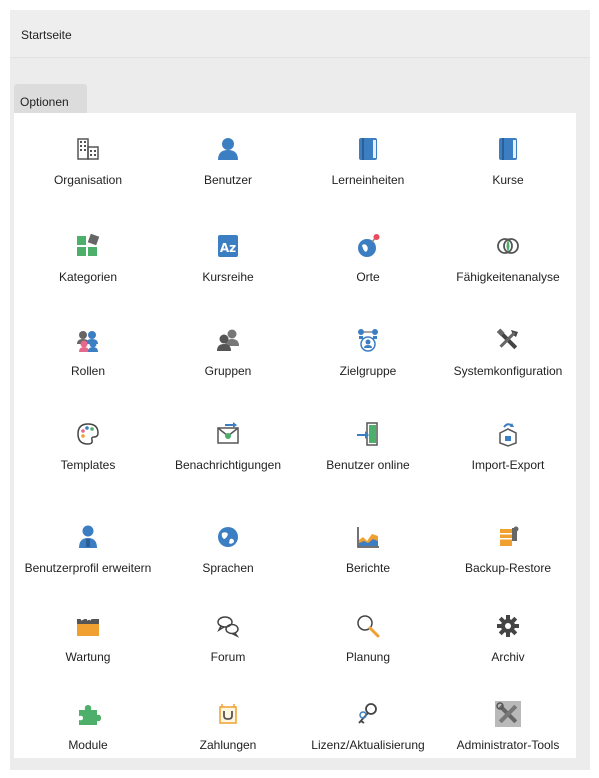 This screenshot has width=599, height=778. Describe the element at coordinates (228, 730) in the screenshot. I see `tile-zahlungen: Zahlungen` at that location.